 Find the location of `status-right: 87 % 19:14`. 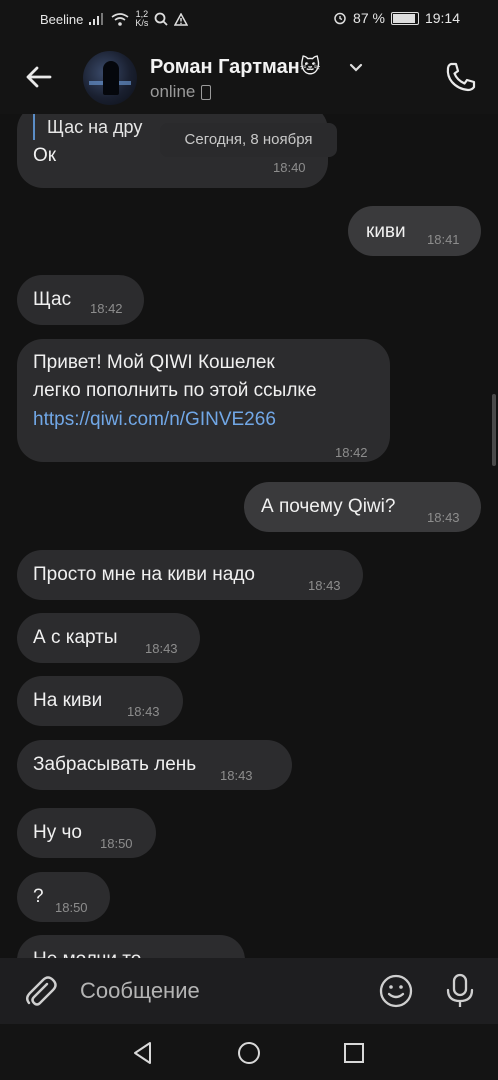

status-right: 87 % 19:14 is located at coordinates (396, 18).